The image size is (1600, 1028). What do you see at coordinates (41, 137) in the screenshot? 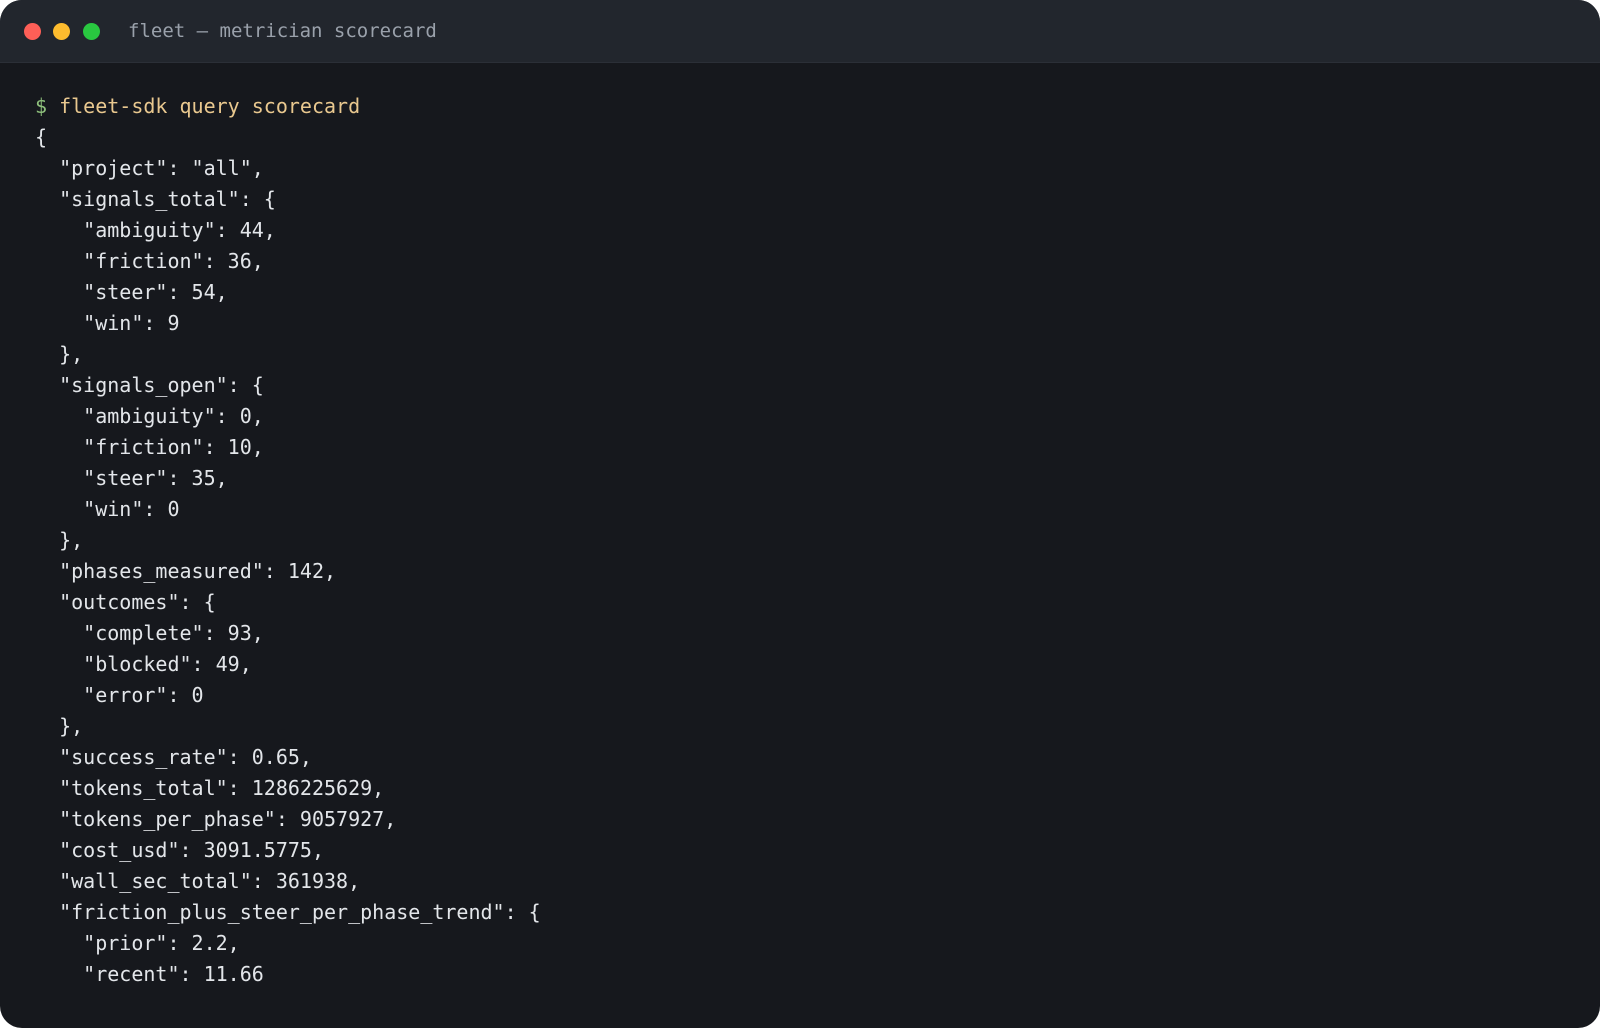
I see `output-line: {` at bounding box center [41, 137].